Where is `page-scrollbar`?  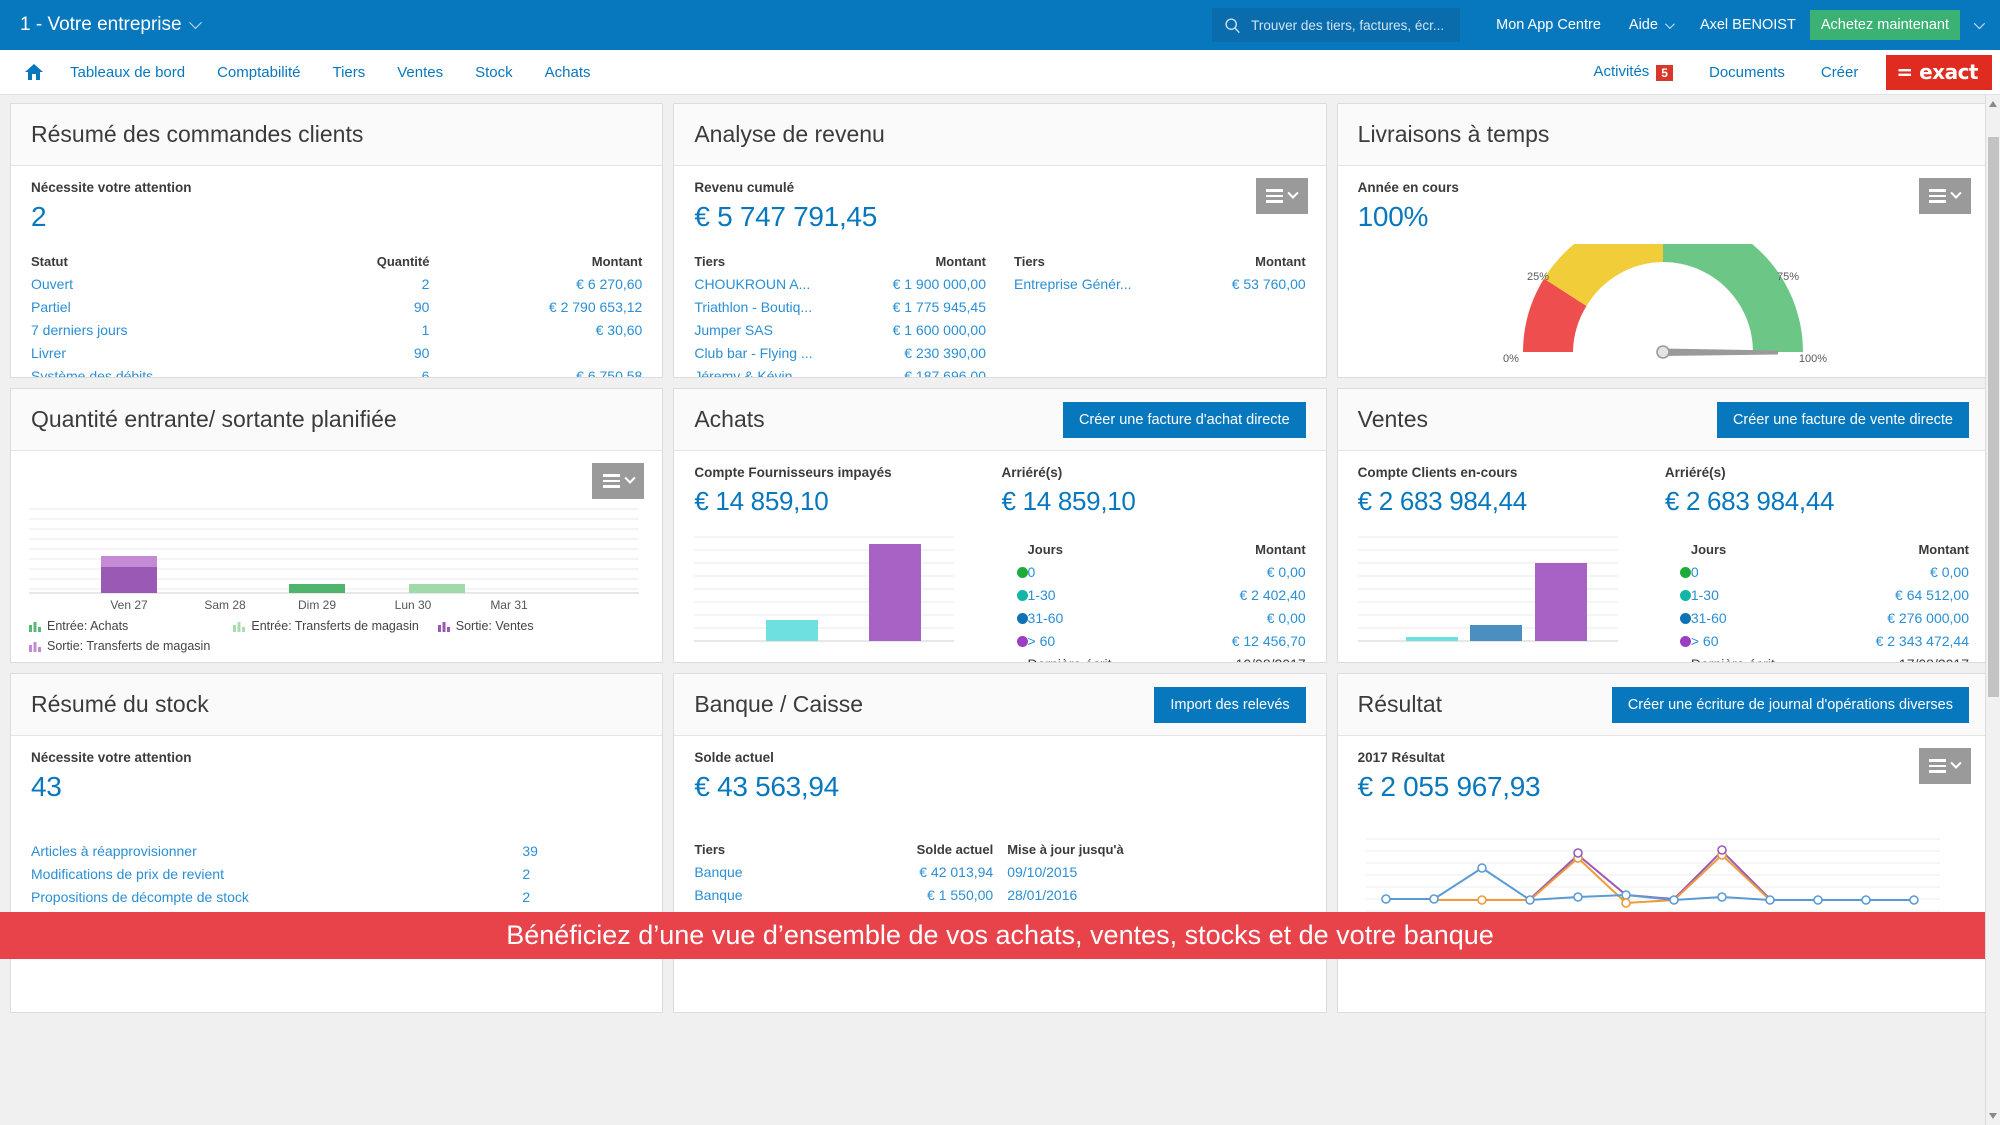
page-scrollbar is located at coordinates (1992, 610).